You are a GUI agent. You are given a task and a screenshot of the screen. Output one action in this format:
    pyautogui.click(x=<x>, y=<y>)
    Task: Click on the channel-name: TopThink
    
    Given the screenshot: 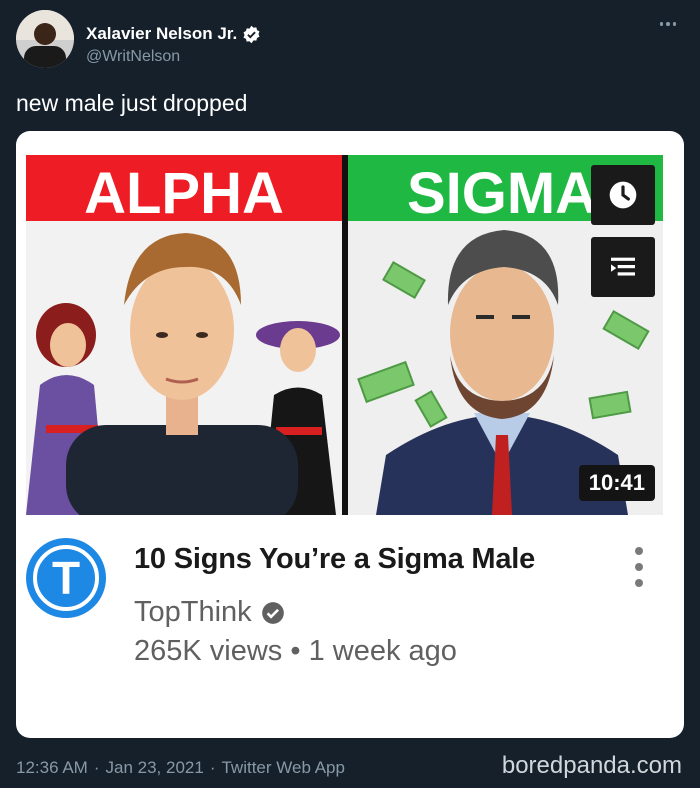 What is the action you would take?
    pyautogui.click(x=193, y=612)
    